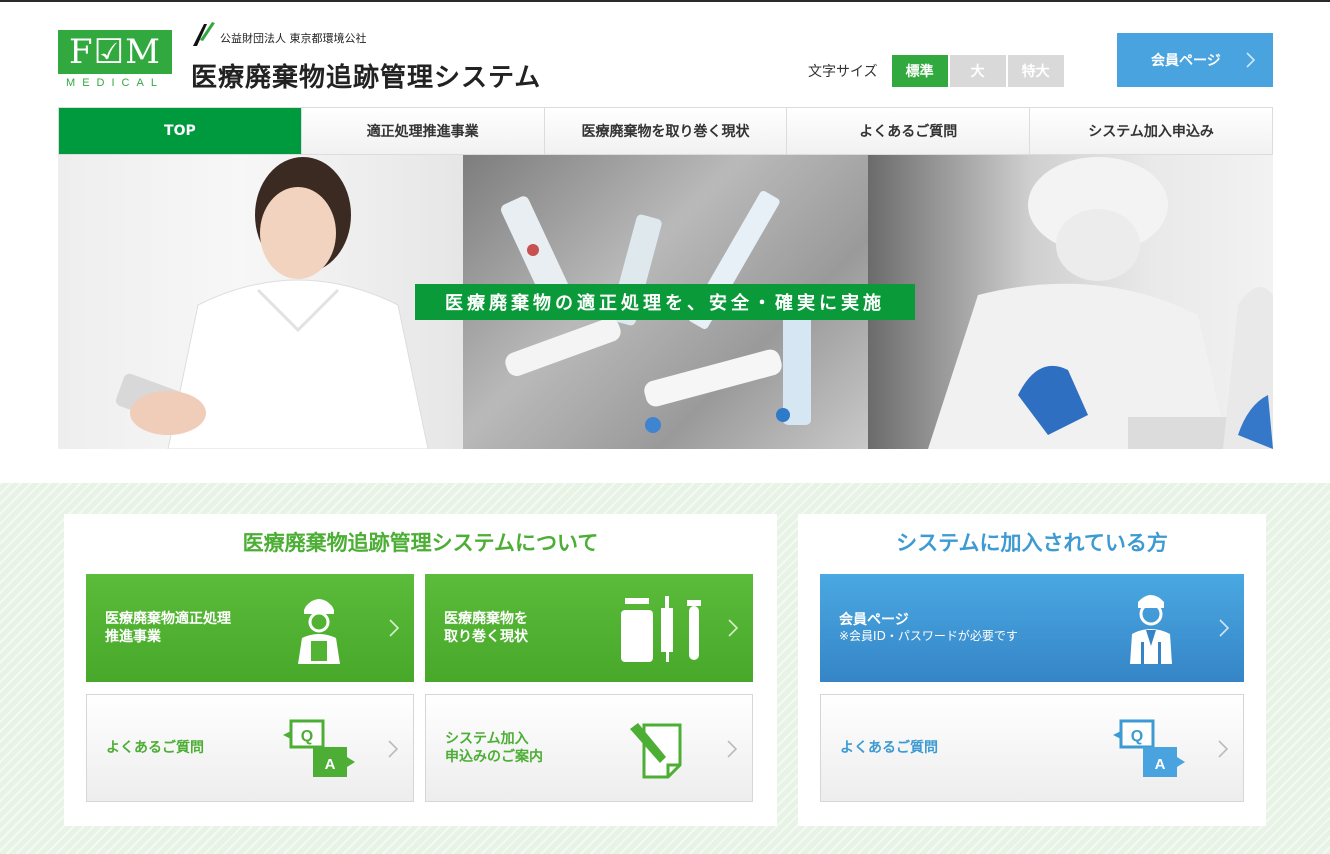  I want to click on application-form-icon, so click(656, 751).